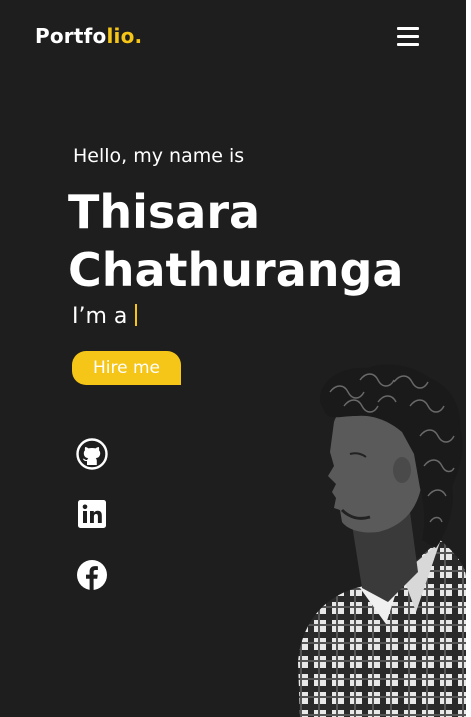 The height and width of the screenshot is (717, 471). I want to click on greeting-text: Hello, my name is, so click(159, 156).